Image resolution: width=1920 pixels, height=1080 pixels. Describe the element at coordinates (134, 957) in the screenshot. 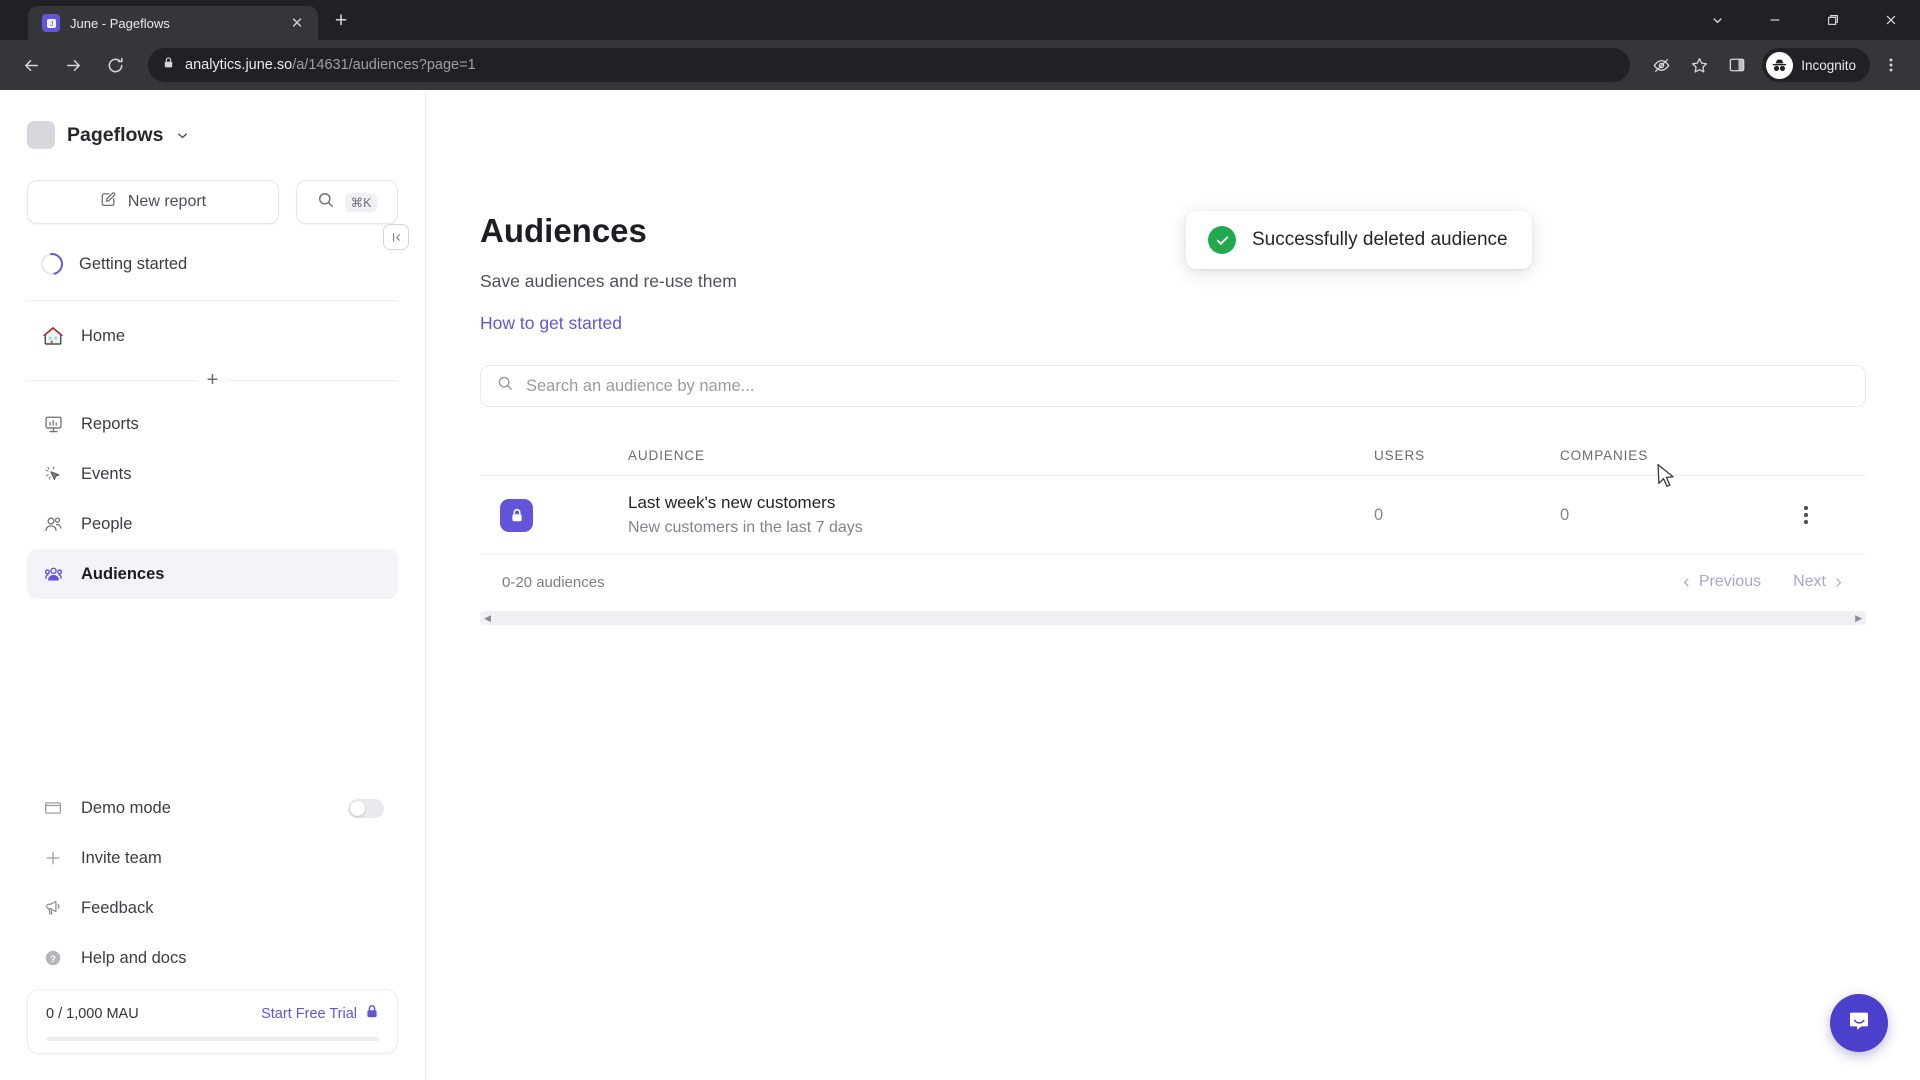

I see `sidebar-item-label: Help and docs` at that location.